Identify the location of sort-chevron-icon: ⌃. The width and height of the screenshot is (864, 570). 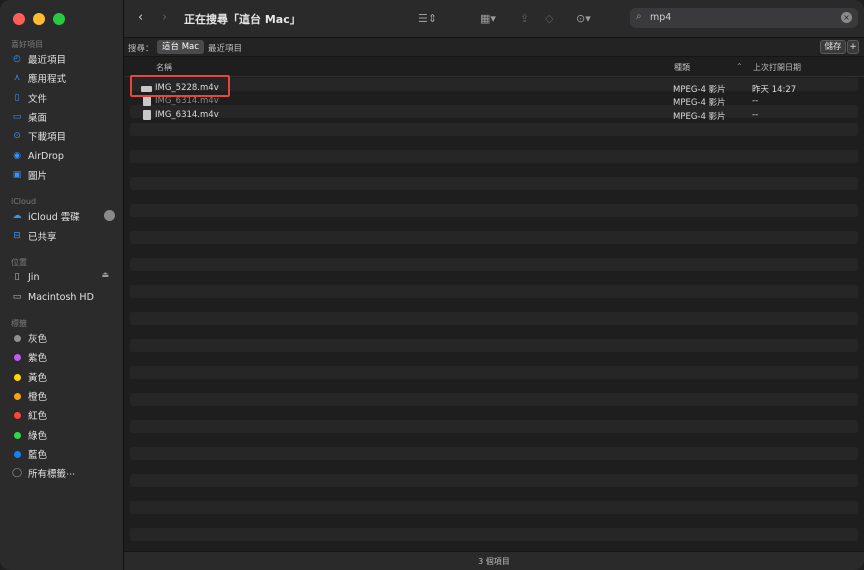
(739, 66).